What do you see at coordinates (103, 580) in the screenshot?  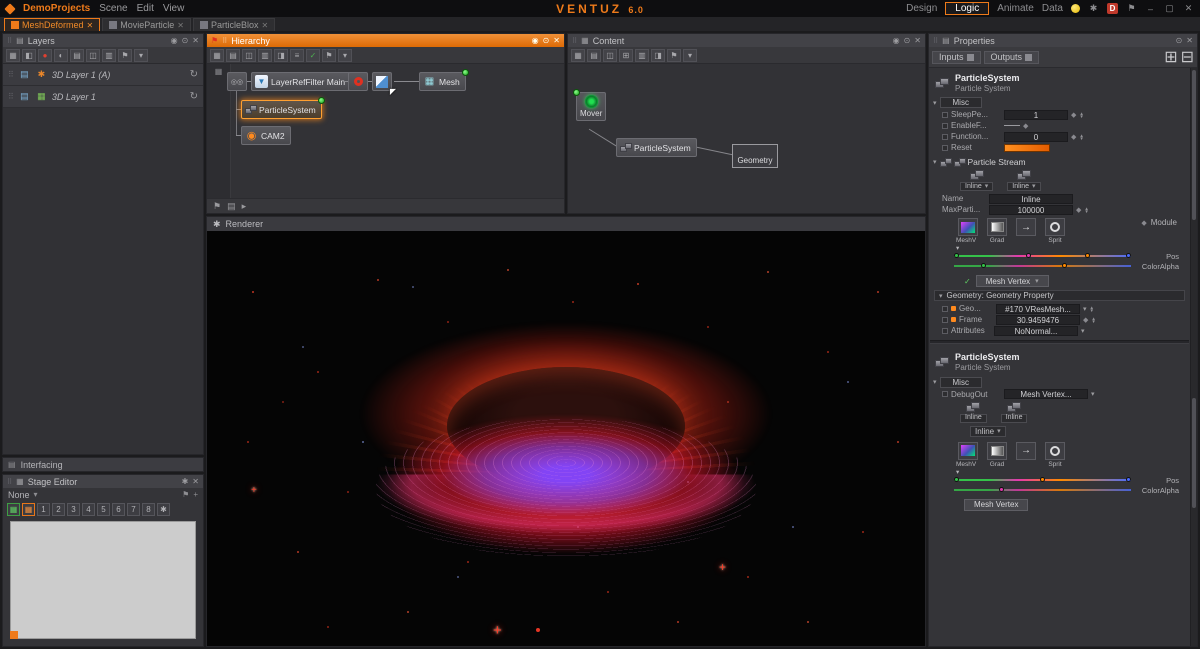 I see `stage-preview` at bounding box center [103, 580].